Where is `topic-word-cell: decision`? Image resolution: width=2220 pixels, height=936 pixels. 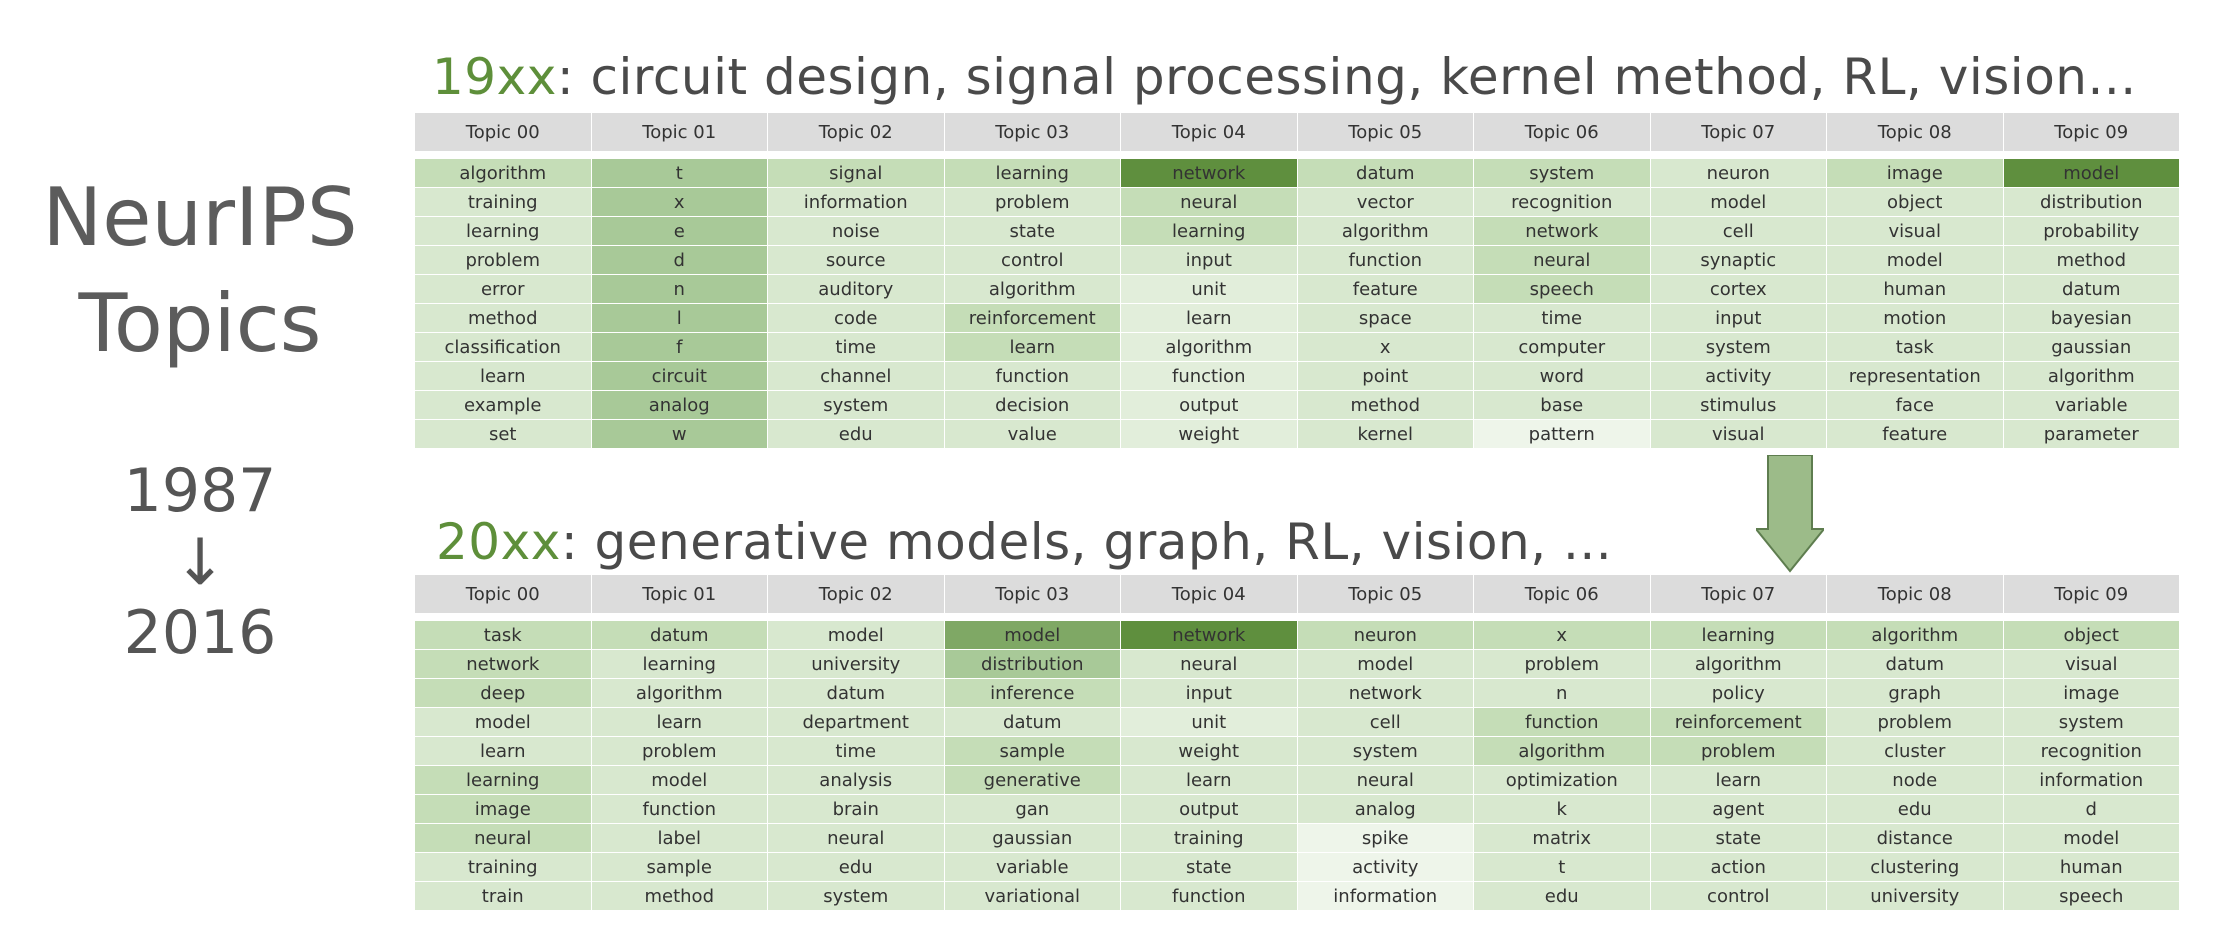
topic-word-cell: decision is located at coordinates (1032, 405).